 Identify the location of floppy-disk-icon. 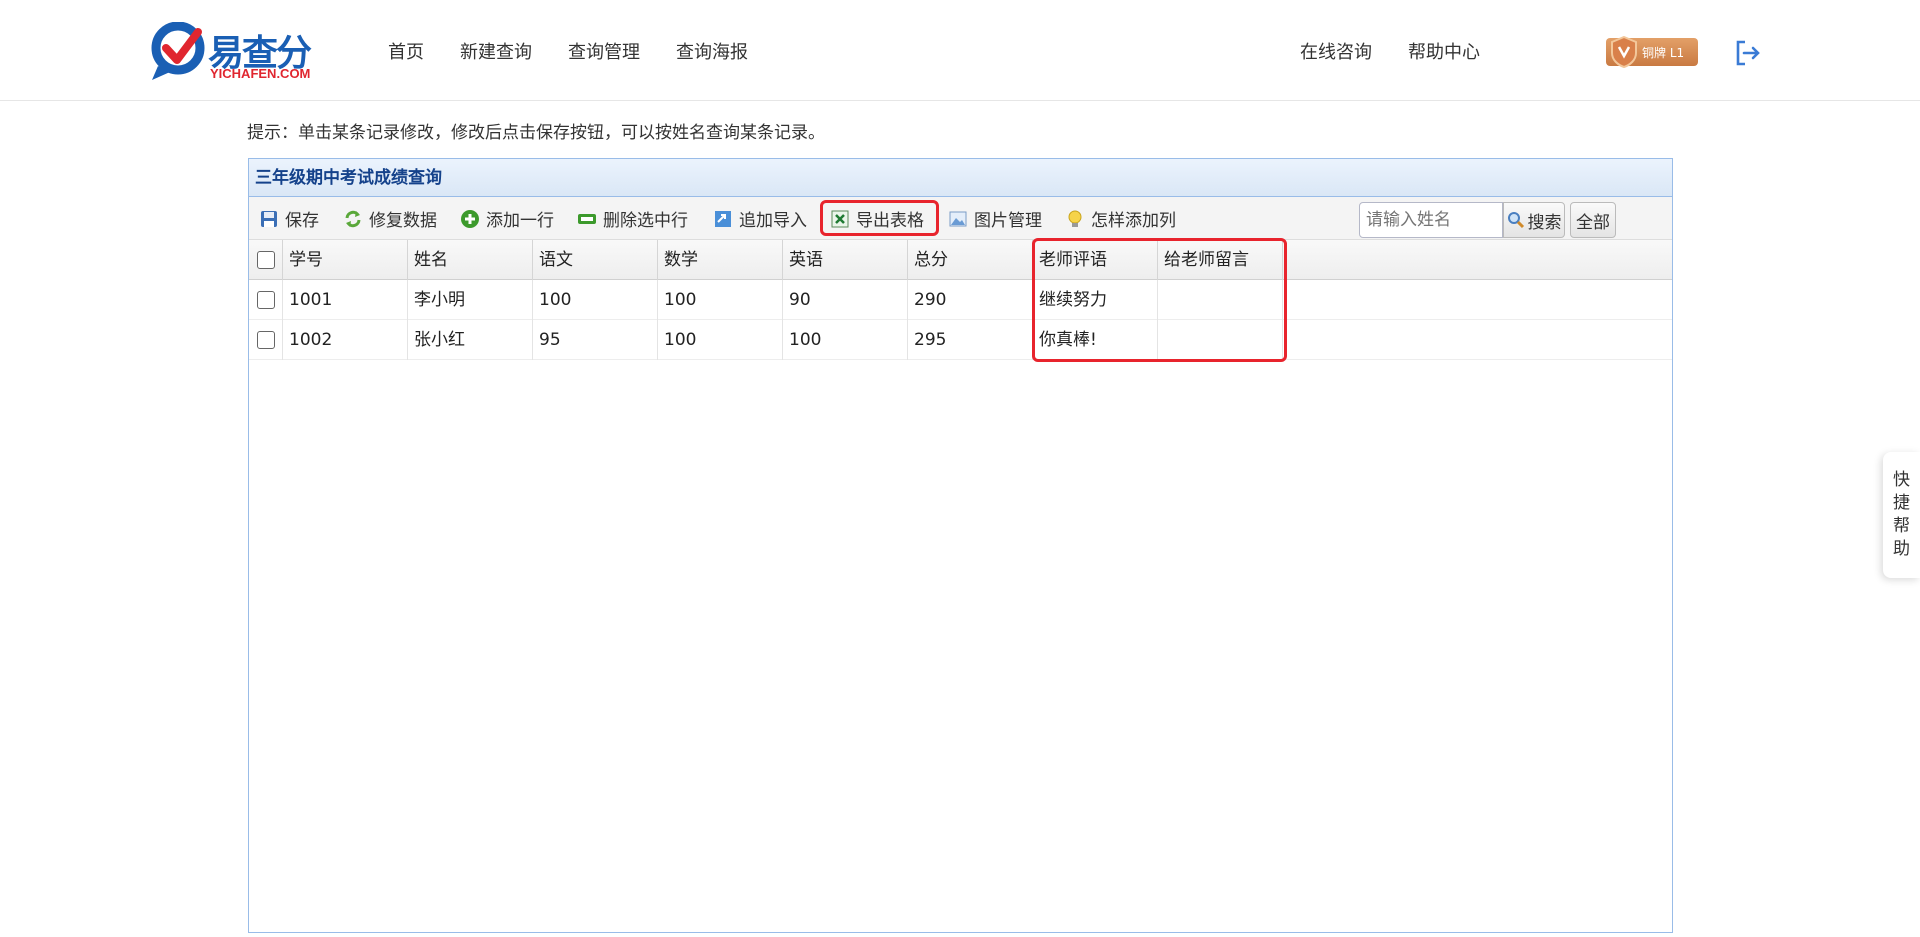
(269, 218).